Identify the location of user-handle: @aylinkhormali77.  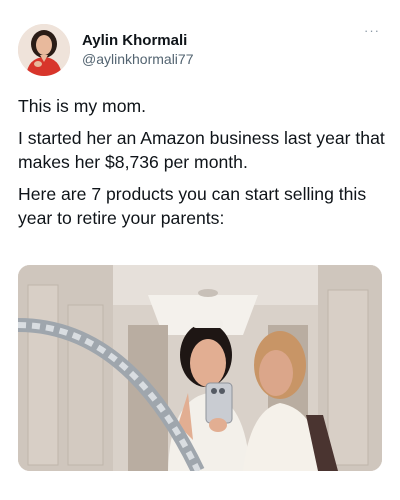
(137, 59).